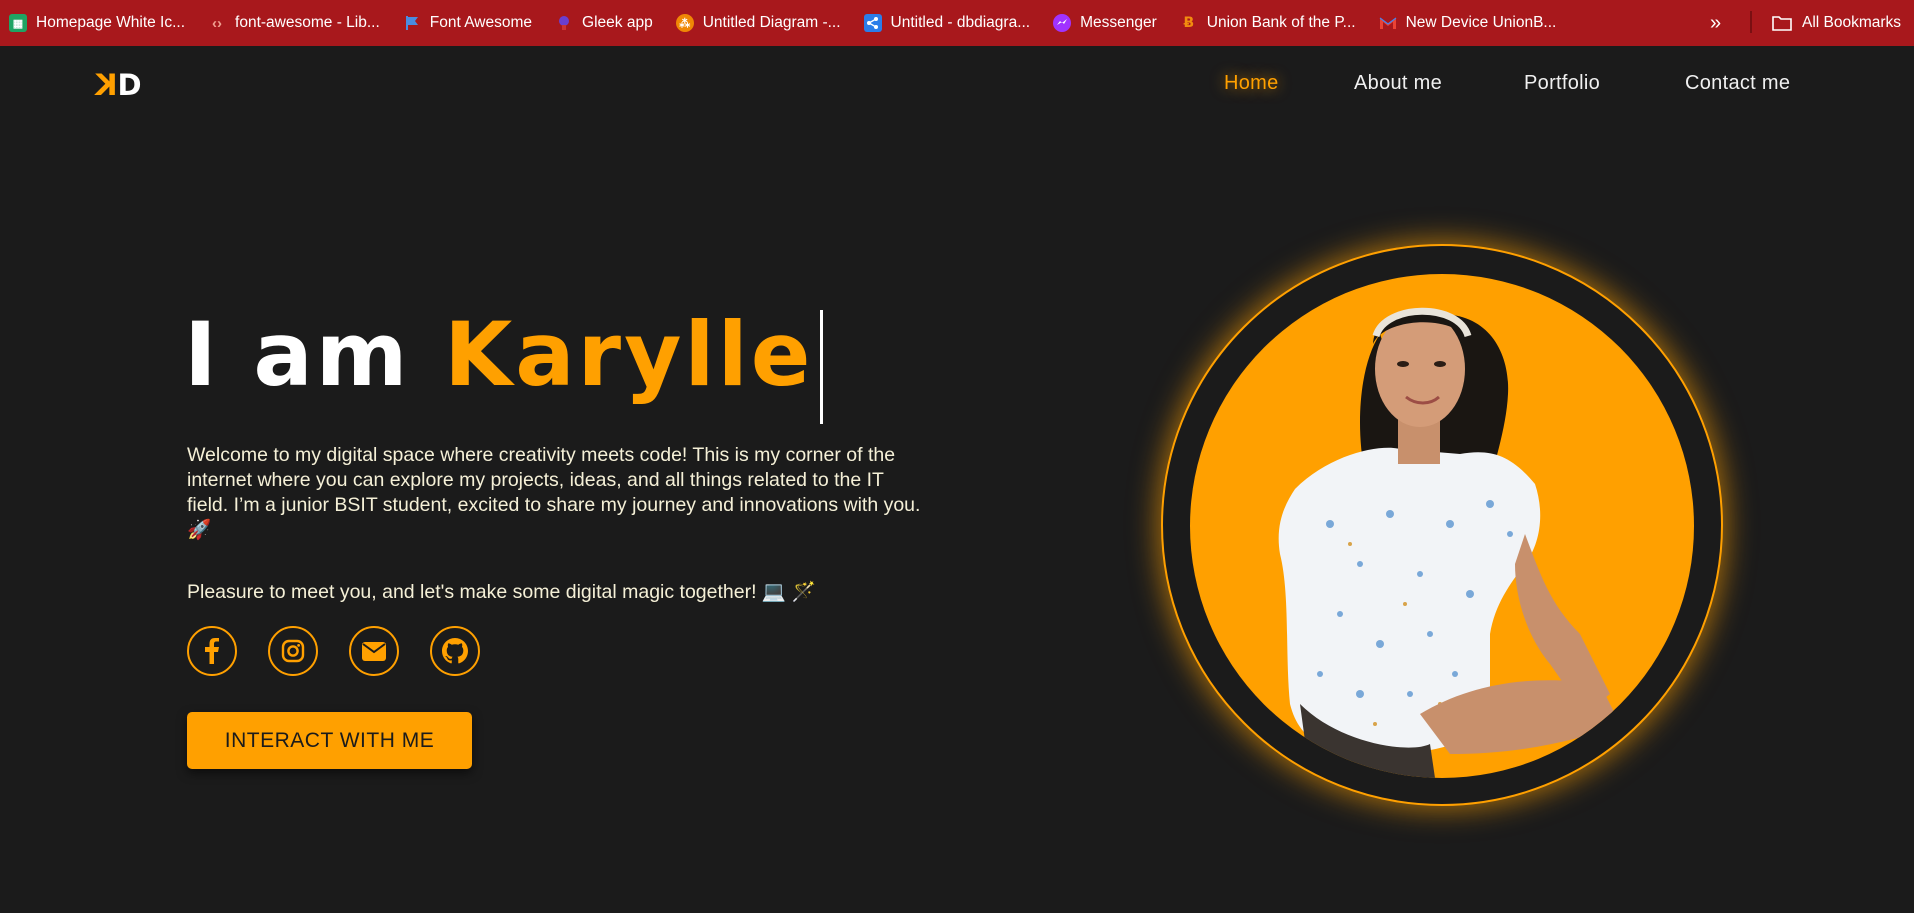  What do you see at coordinates (329, 740) in the screenshot?
I see `interact-button: INTERACT WITH ME` at bounding box center [329, 740].